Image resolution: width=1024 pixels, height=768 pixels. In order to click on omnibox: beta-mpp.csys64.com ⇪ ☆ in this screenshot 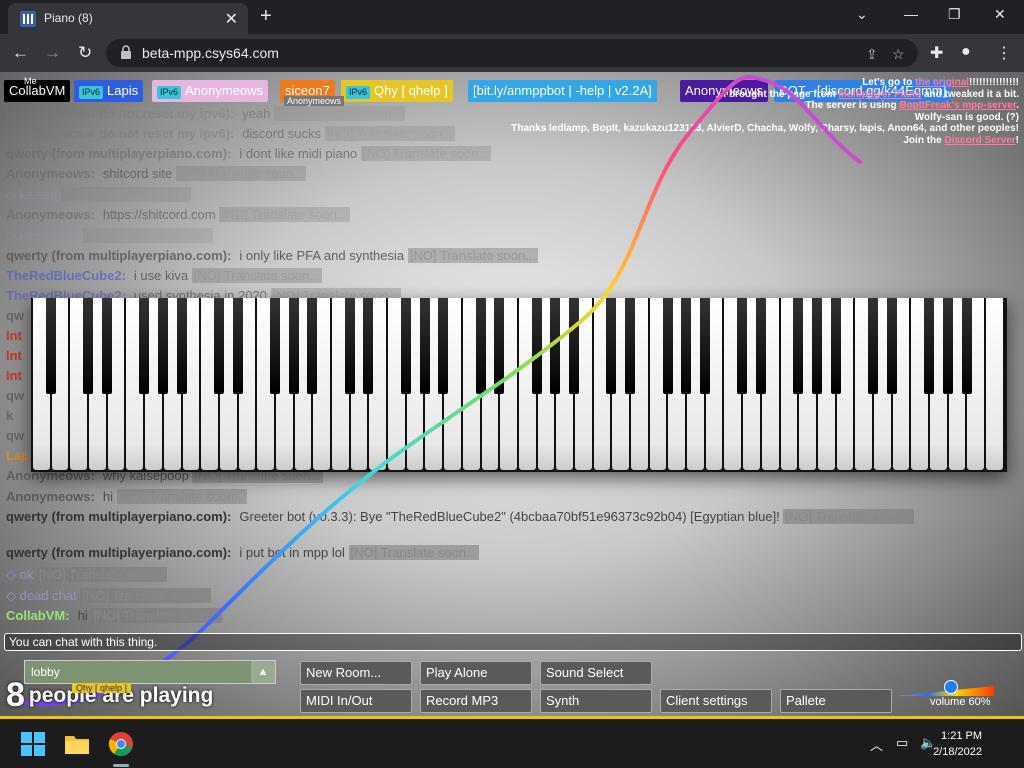, I will do `click(512, 53)`.